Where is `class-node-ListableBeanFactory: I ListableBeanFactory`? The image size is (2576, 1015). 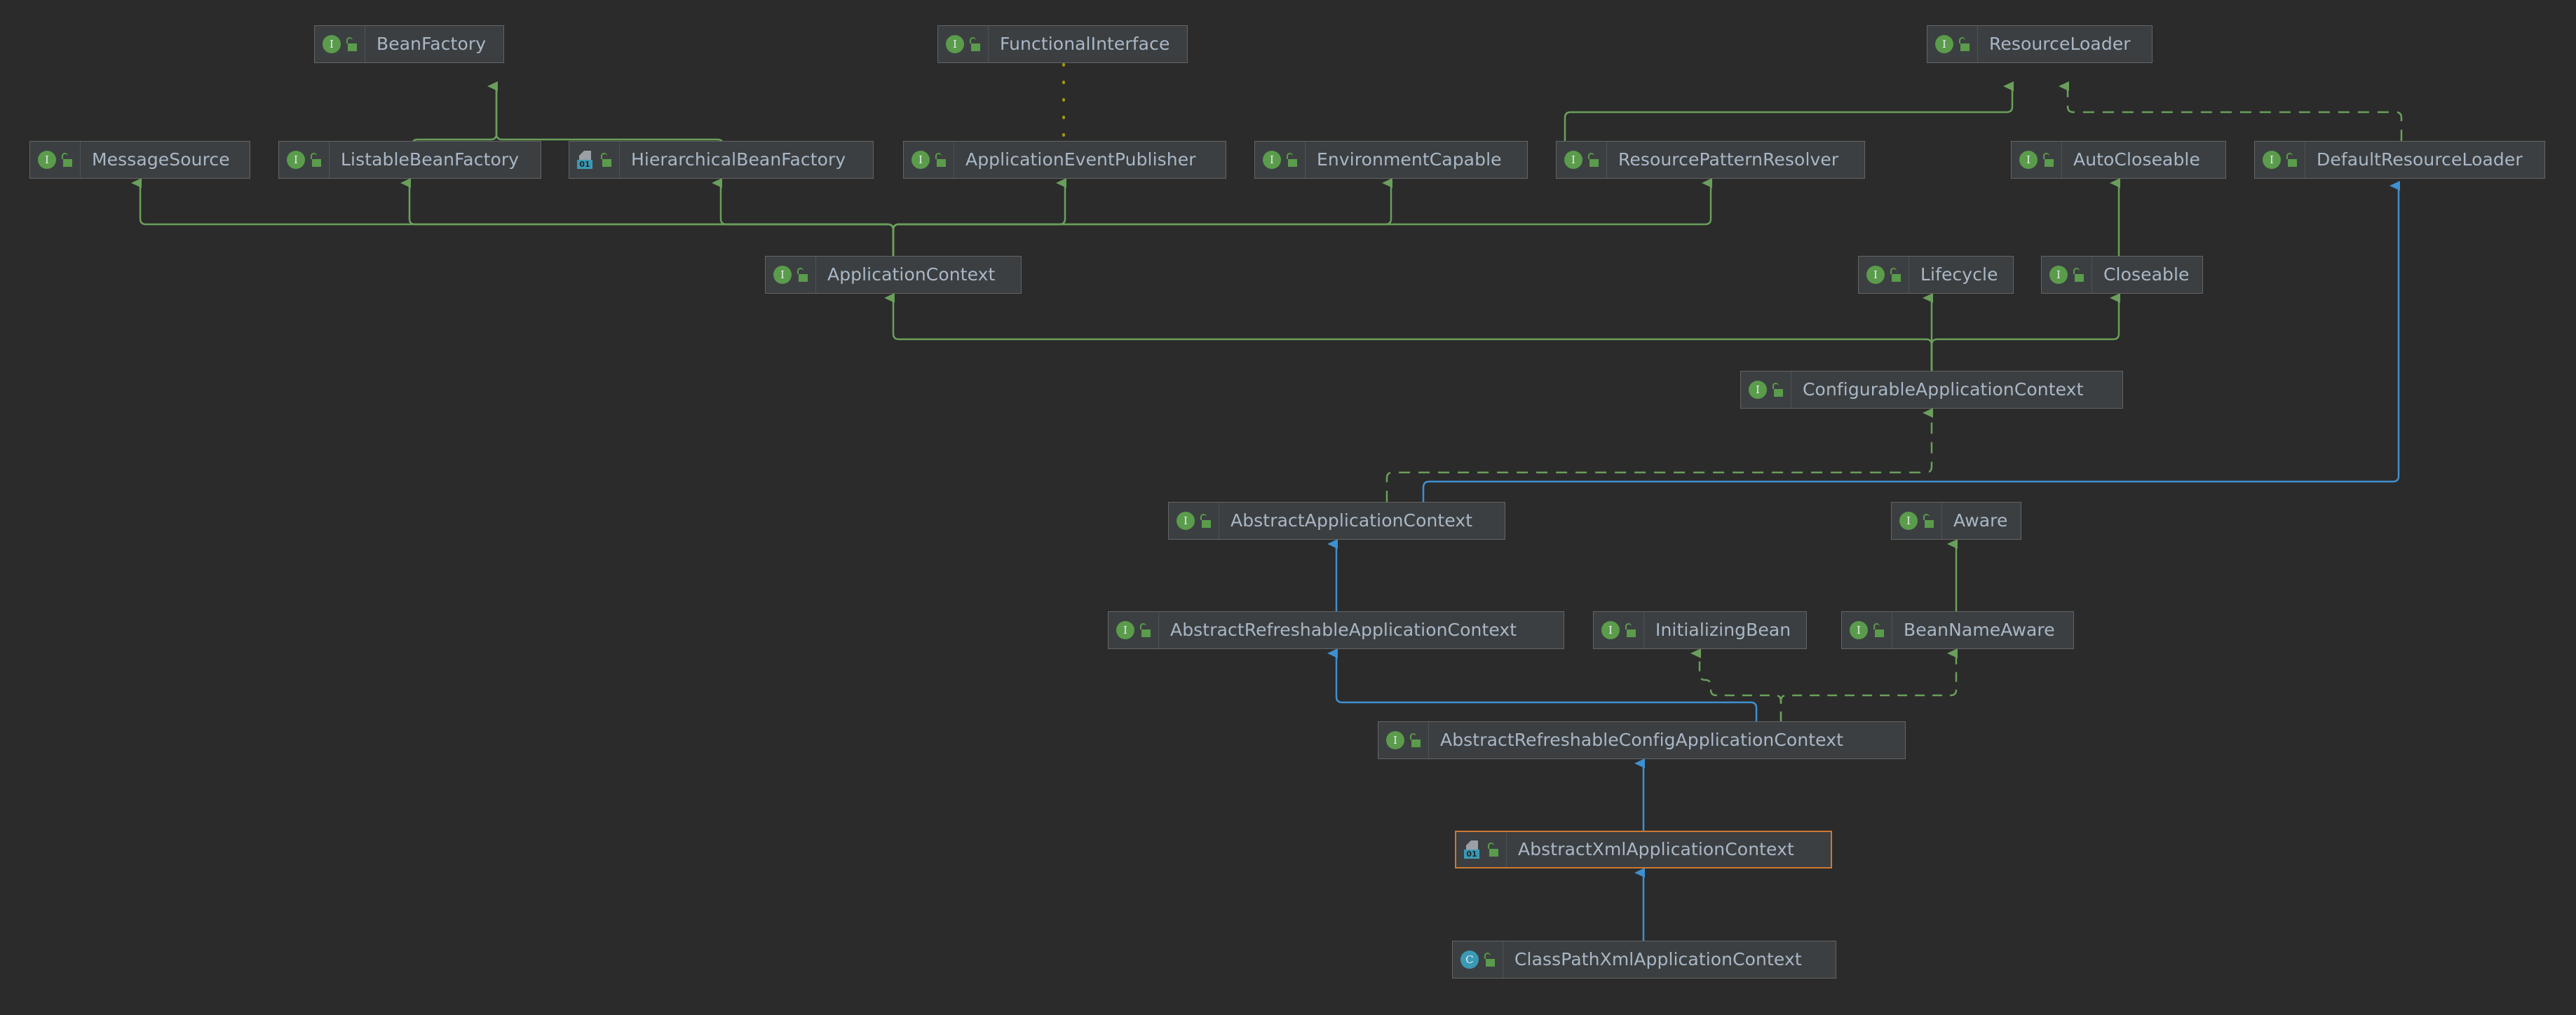
class-node-ListableBeanFactory: I ListableBeanFactory is located at coordinates (410, 160).